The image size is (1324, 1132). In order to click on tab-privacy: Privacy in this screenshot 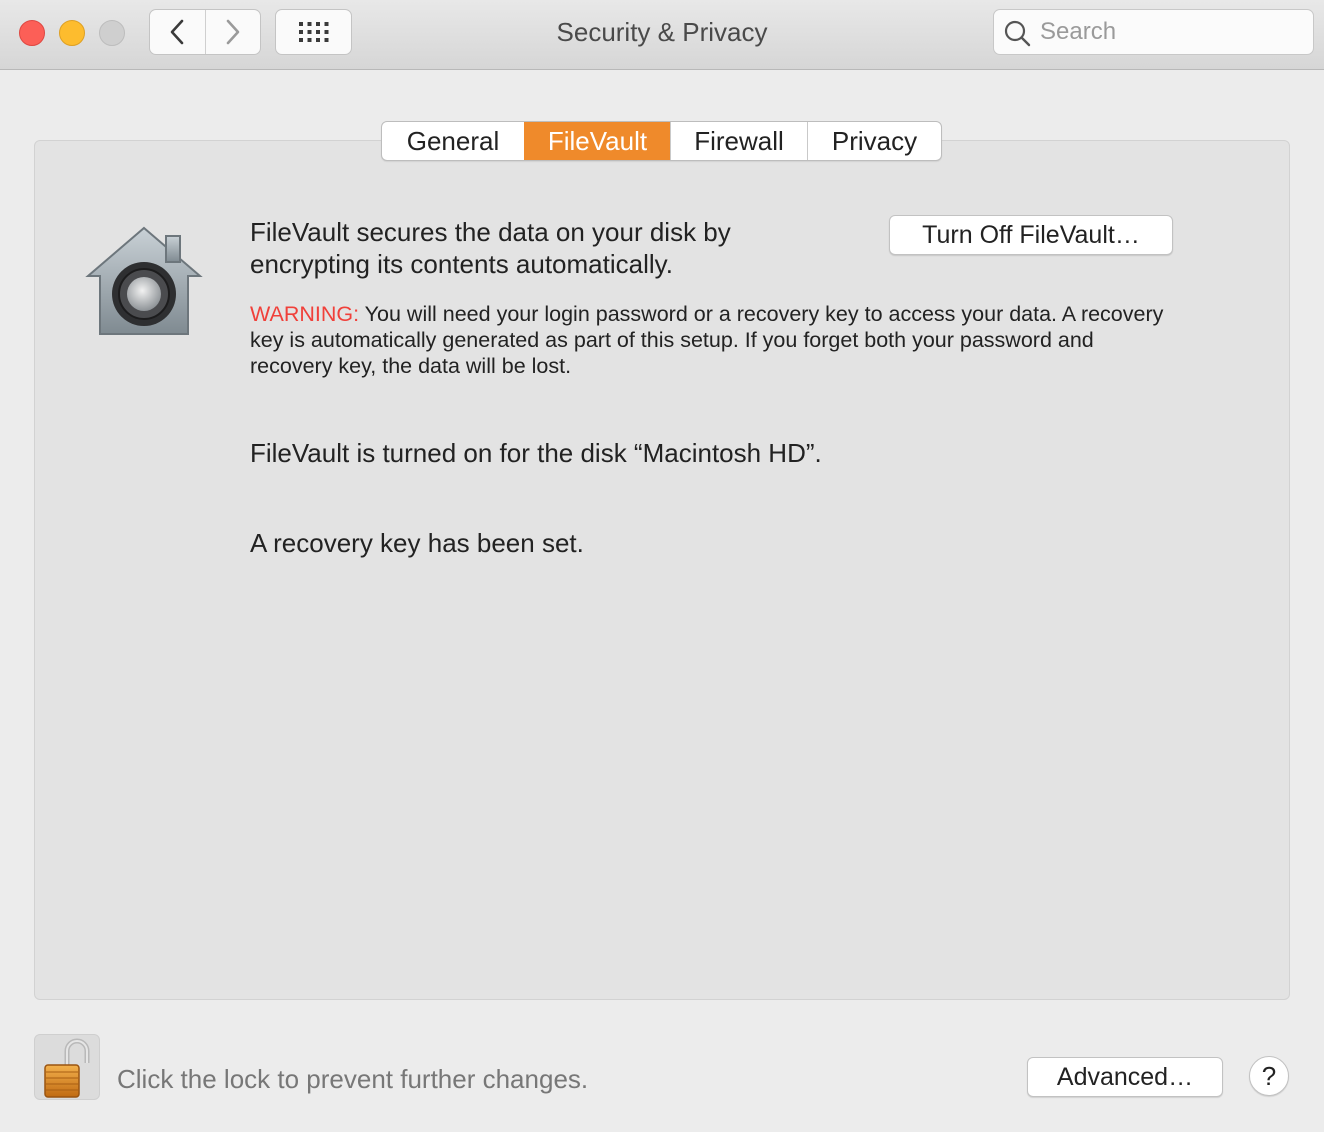, I will do `click(874, 141)`.